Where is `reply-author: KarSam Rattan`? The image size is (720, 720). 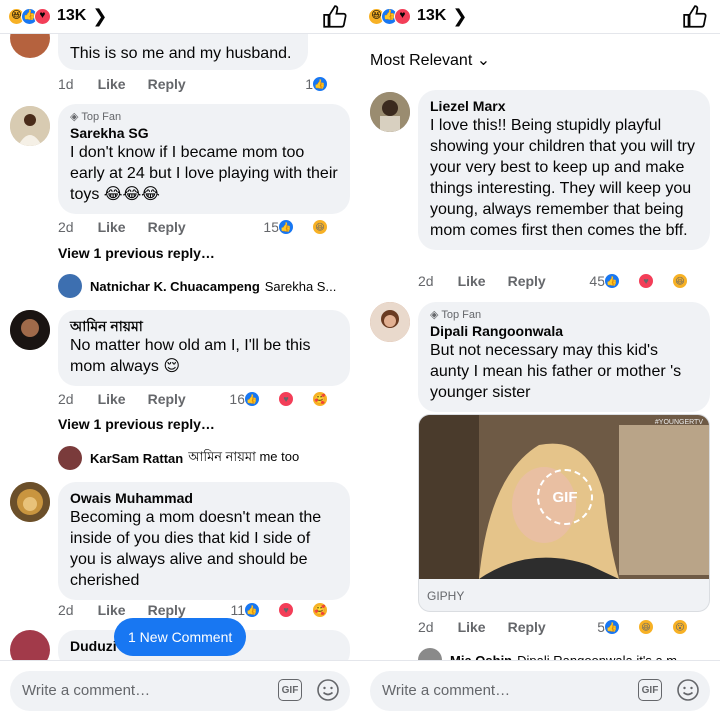
reply-author: KarSam Rattan is located at coordinates (137, 458).